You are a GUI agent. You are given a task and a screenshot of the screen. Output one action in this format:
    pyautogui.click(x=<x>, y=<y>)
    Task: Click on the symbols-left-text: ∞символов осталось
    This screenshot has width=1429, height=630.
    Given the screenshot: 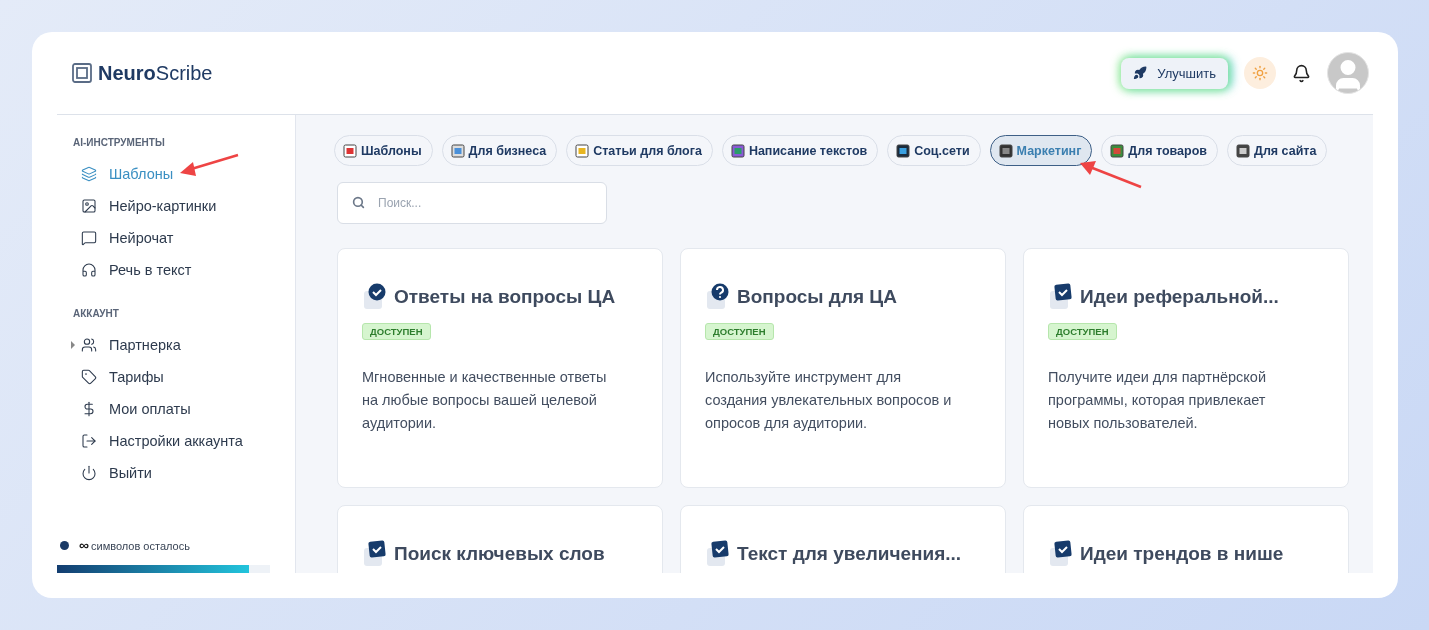 What is the action you would take?
    pyautogui.click(x=134, y=545)
    